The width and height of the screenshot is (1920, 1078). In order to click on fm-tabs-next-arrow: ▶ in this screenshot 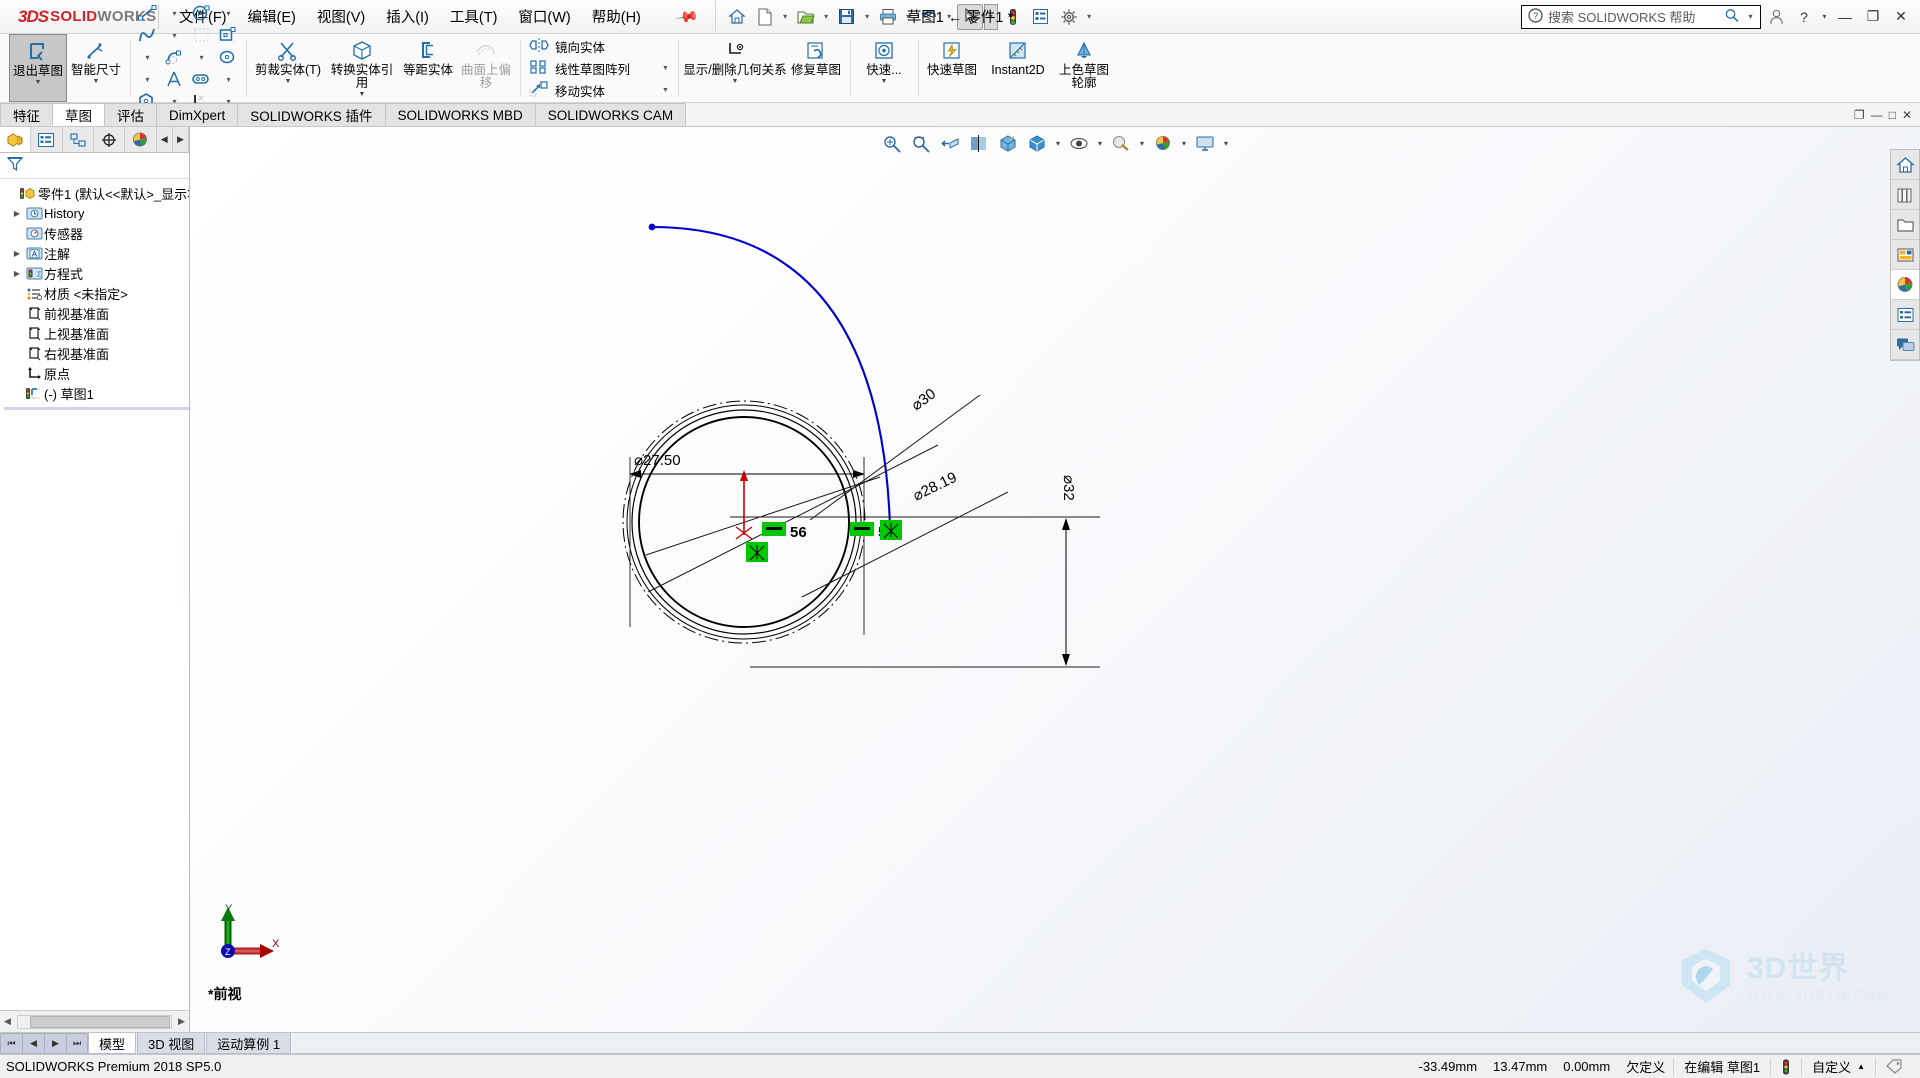, I will do `click(181, 139)`.